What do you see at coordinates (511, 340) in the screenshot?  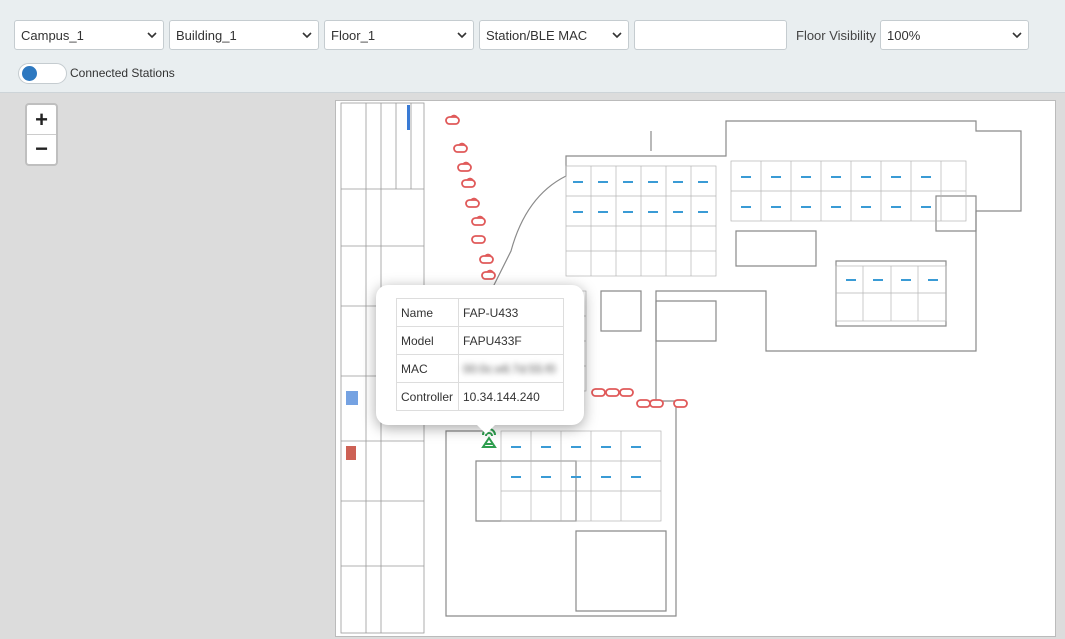 I see `ap-model-value: FAPU433F` at bounding box center [511, 340].